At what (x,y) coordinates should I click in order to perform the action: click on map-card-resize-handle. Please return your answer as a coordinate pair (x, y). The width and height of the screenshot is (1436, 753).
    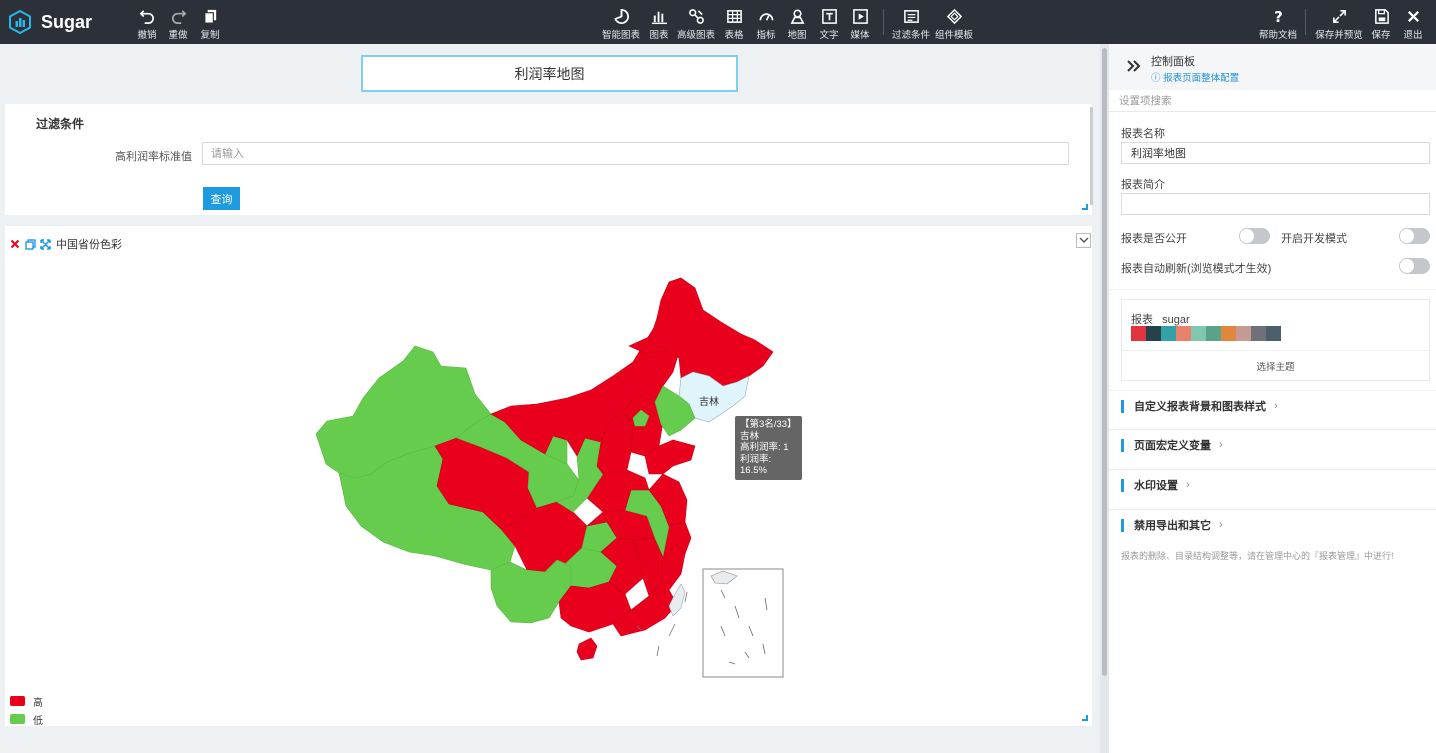
    Looking at the image, I should click on (1085, 718).